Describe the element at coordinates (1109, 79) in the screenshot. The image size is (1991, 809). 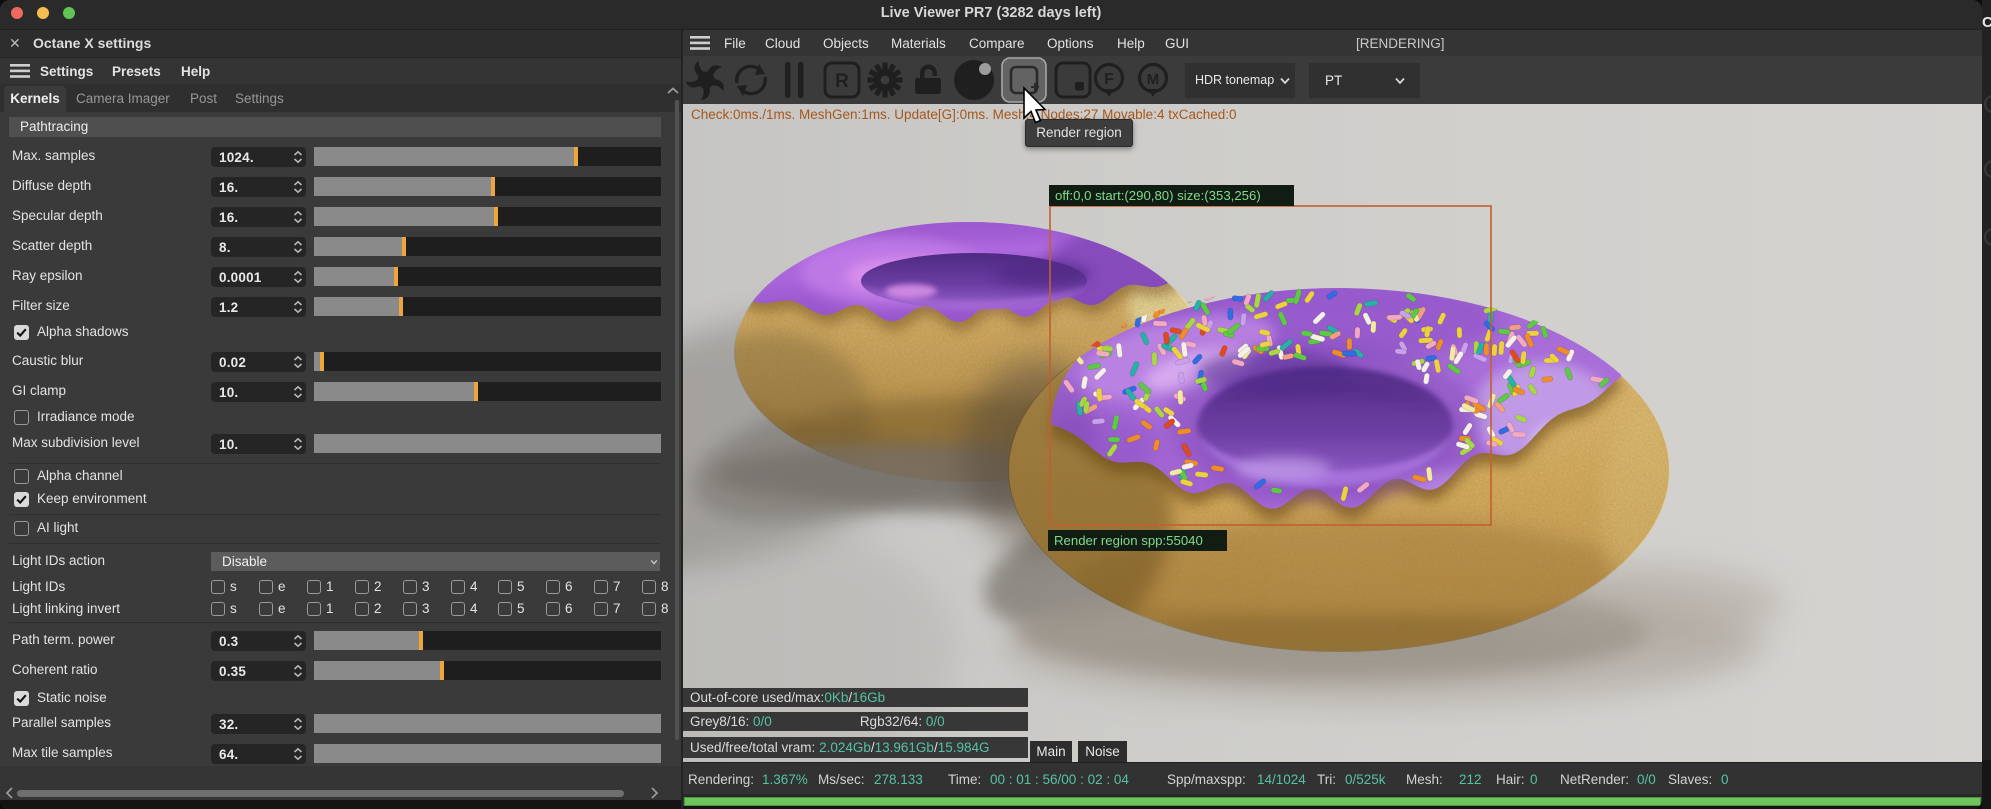
I see `svg-text: F` at that location.